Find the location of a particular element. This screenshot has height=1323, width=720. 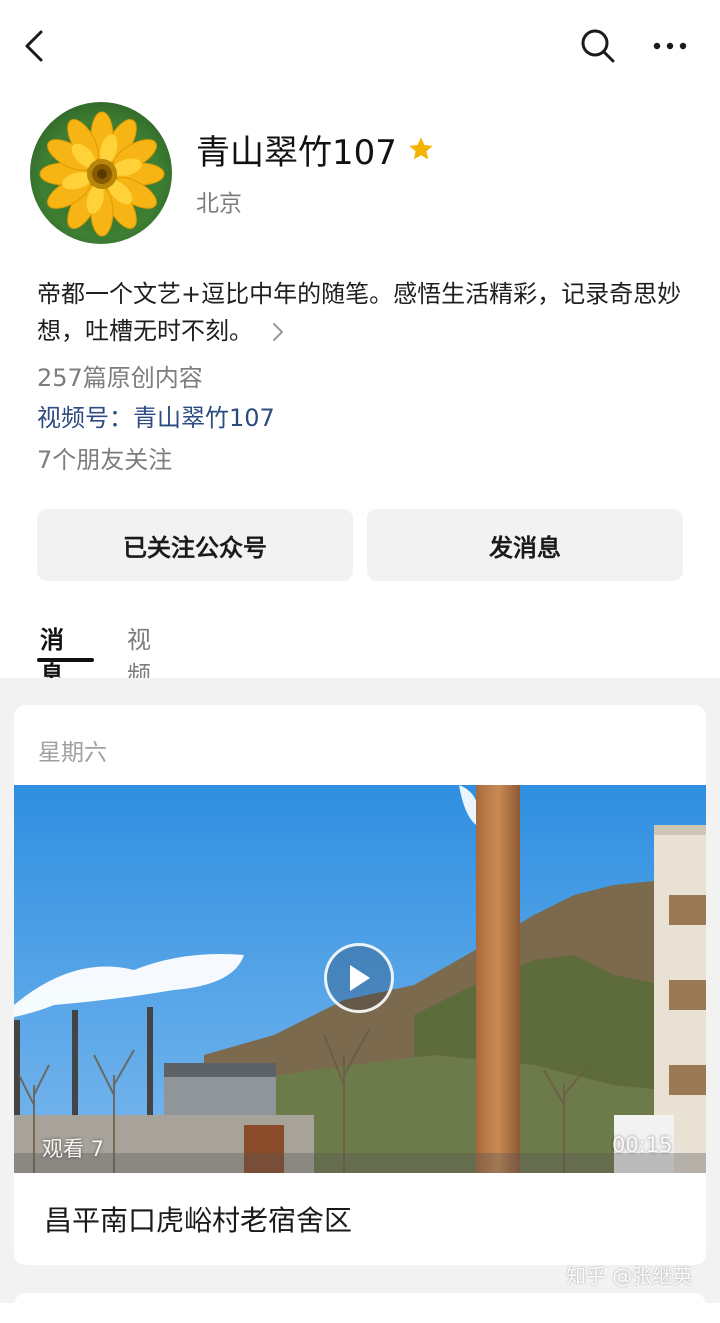

watermark: 知乎 @张继英 is located at coordinates (629, 1276).